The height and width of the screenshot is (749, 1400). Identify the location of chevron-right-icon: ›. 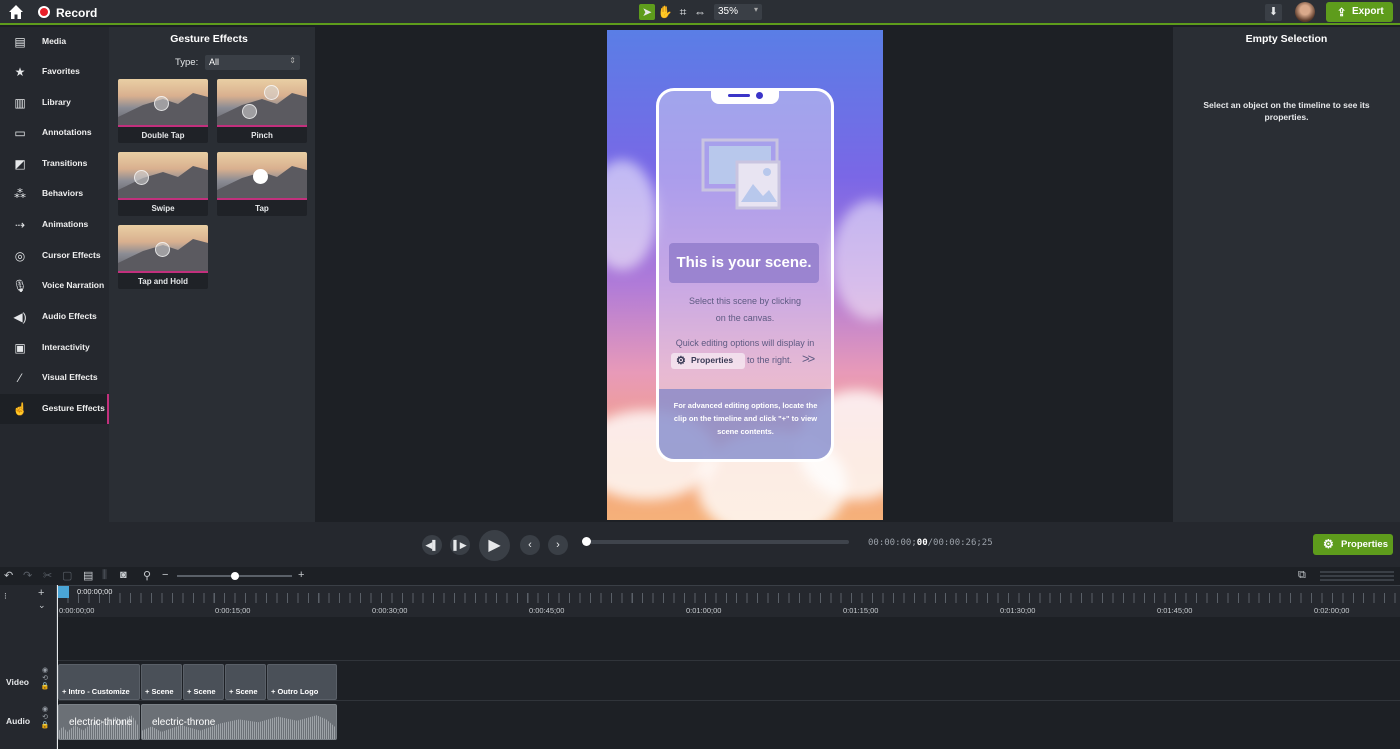
(558, 545).